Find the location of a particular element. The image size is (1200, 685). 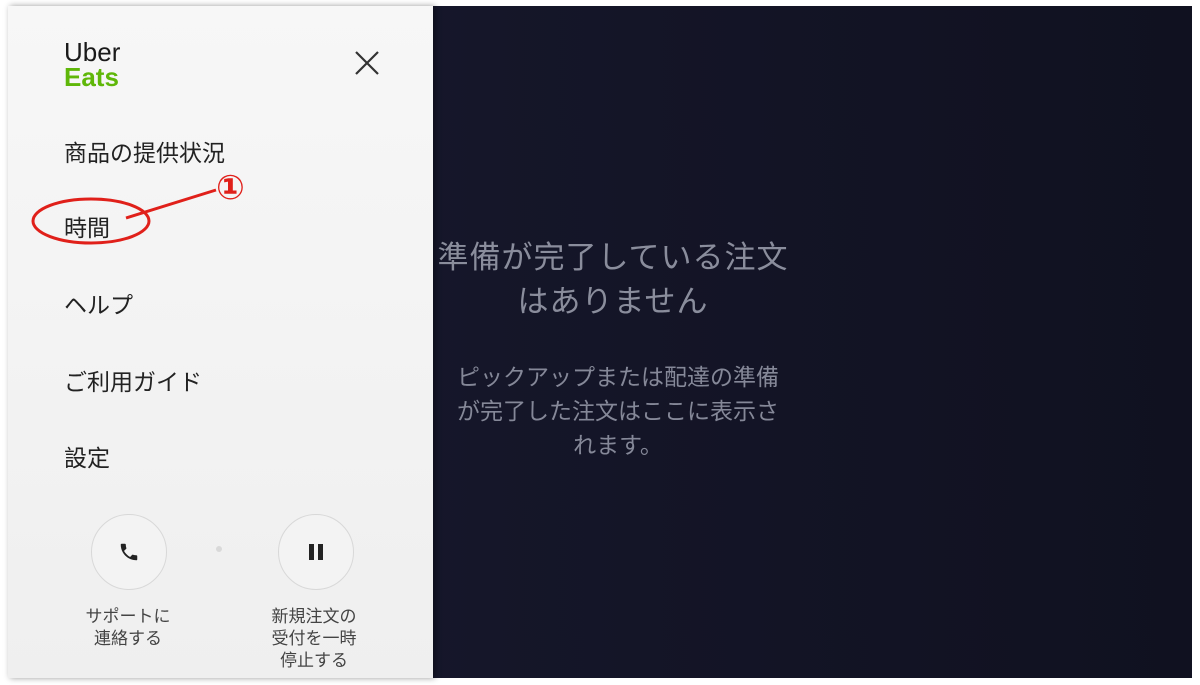

divider-dot is located at coordinates (219, 549).